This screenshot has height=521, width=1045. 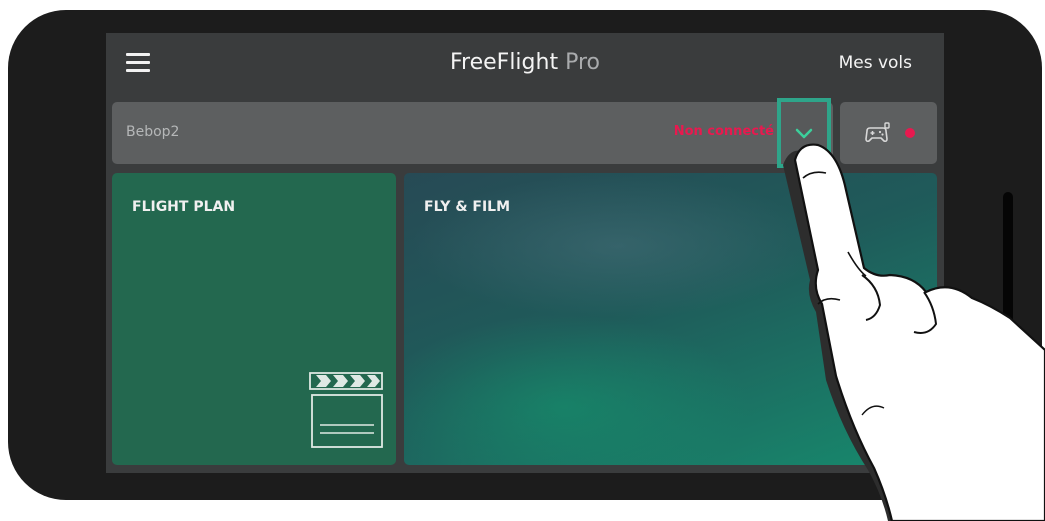 I want to click on app-title-suffix: Pro, so click(x=582, y=62).